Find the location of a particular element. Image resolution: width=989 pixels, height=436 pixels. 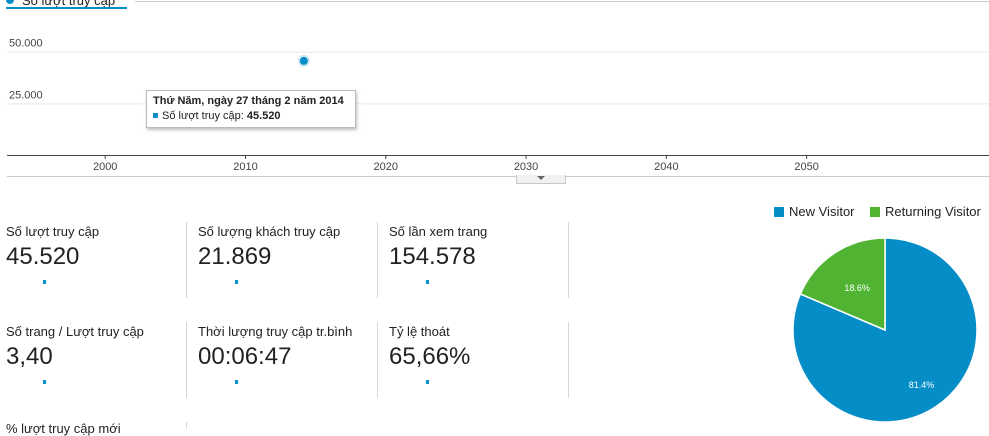

x-tick-label: 2020 is located at coordinates (386, 167).